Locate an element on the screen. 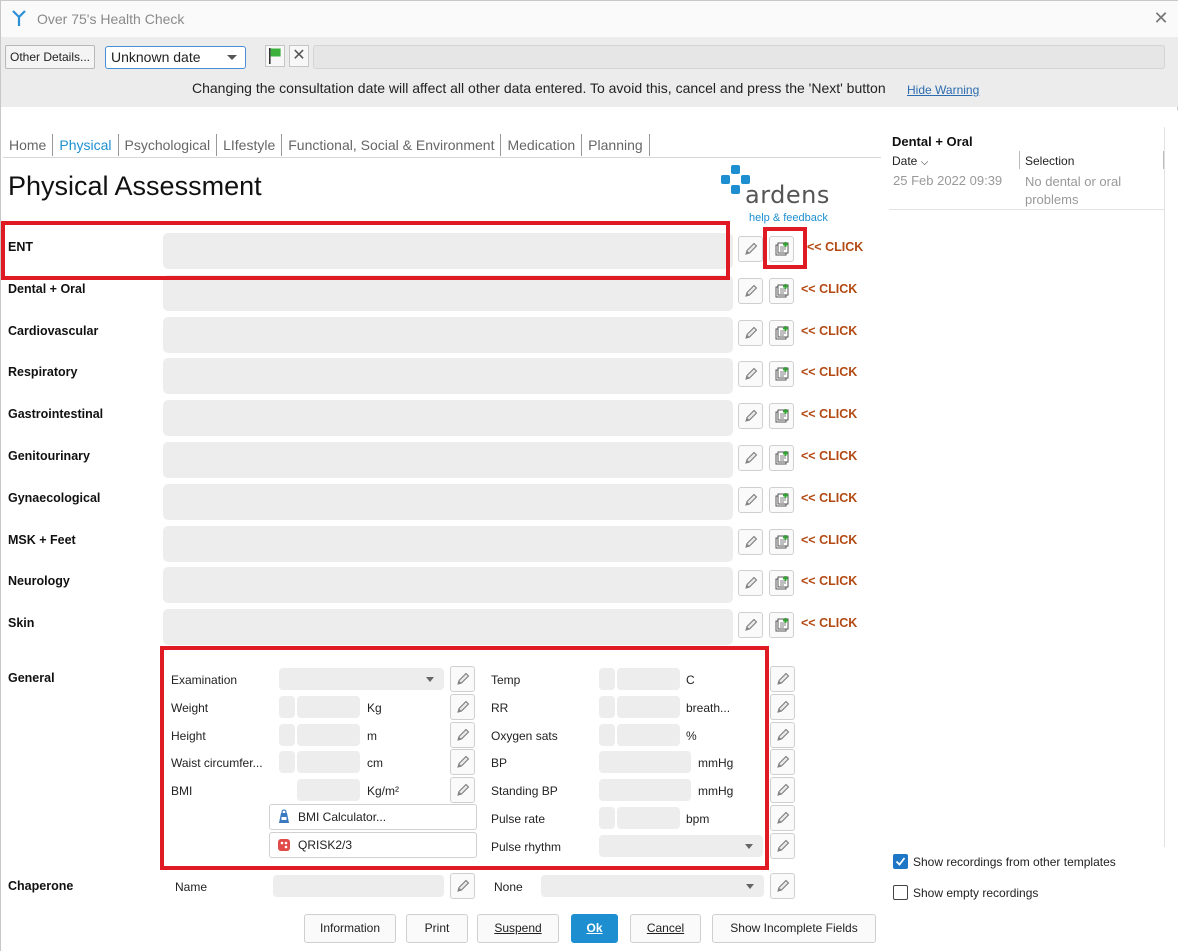 The width and height of the screenshot is (1178, 952). qrisk-button: QRISK2/3 is located at coordinates (373, 845).